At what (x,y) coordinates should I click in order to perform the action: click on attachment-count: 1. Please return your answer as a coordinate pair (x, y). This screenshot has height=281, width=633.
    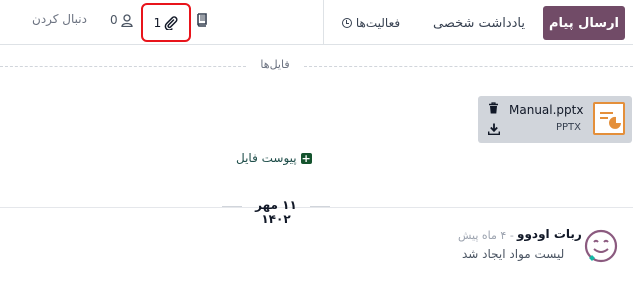
    Looking at the image, I should click on (157, 22).